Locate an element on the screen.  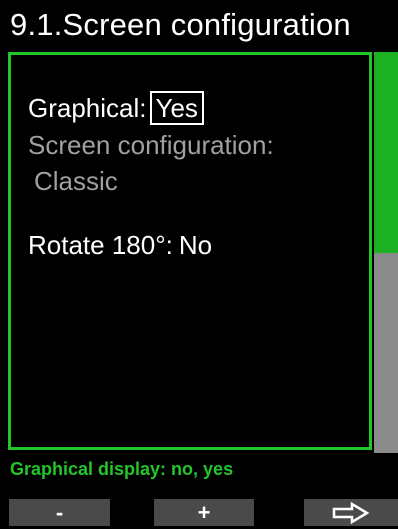
setting-row-graphical: Graphical: Yes is located at coordinates (116, 108).